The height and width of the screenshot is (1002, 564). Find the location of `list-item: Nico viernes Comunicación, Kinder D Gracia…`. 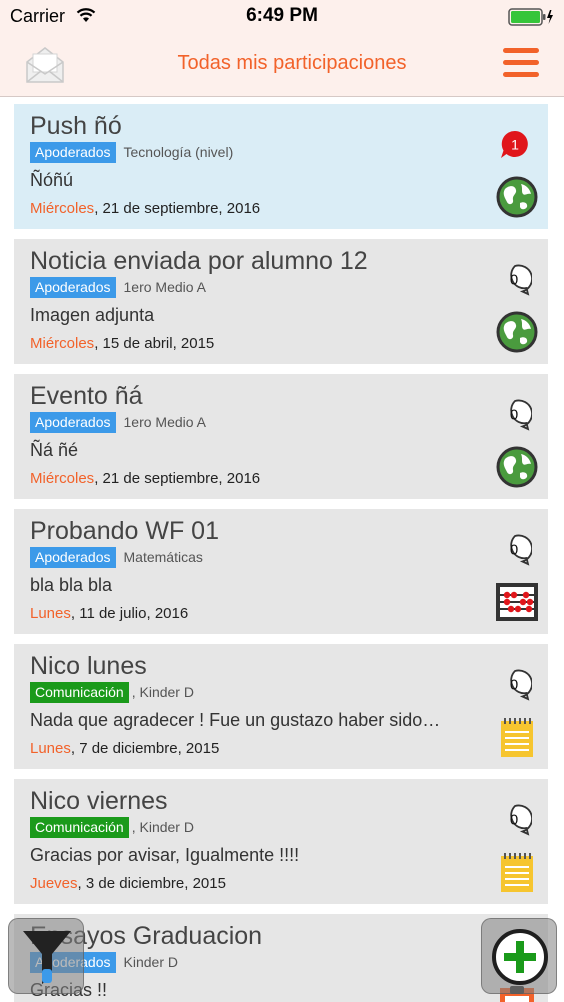

list-item: Nico viernes Comunicación, Kinder D Gracia… is located at coordinates (281, 841).